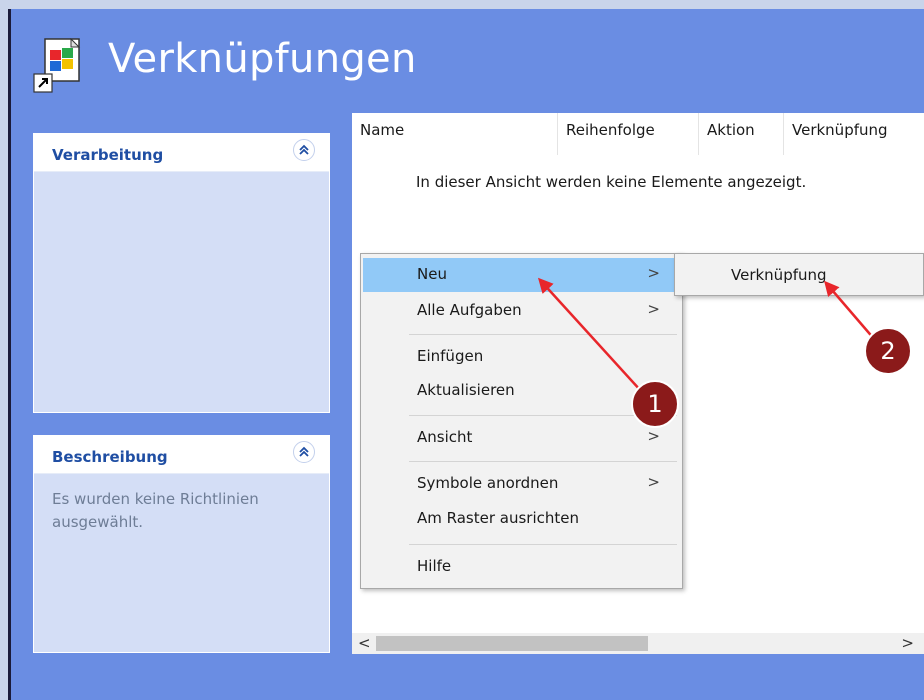  What do you see at coordinates (655, 404) in the screenshot?
I see `annotation-badge-1: 1` at bounding box center [655, 404].